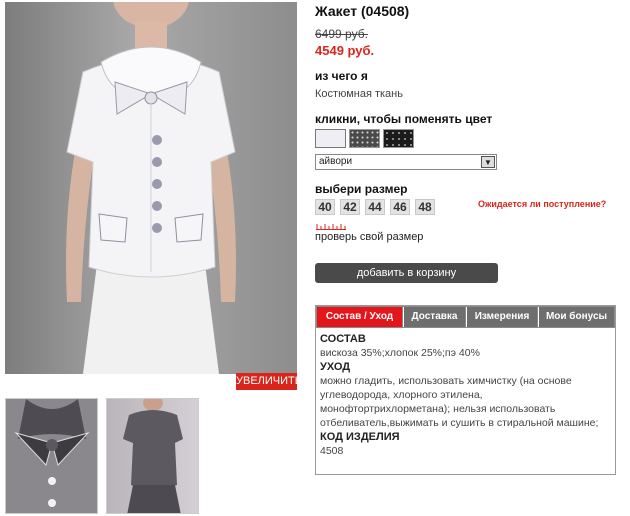 This screenshot has width=630, height=516. What do you see at coordinates (501, 317) in the screenshot?
I see `tab-measurements: Измерения` at bounding box center [501, 317].